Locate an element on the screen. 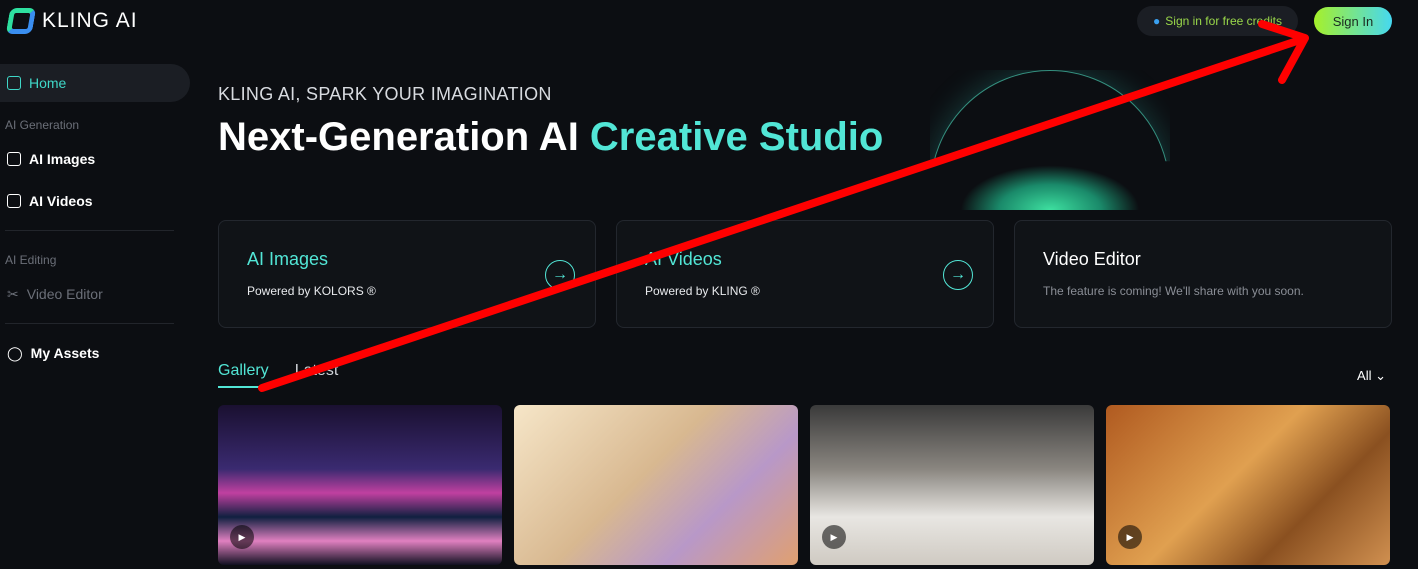 The image size is (1418, 569). gallery-item is located at coordinates (656, 485).